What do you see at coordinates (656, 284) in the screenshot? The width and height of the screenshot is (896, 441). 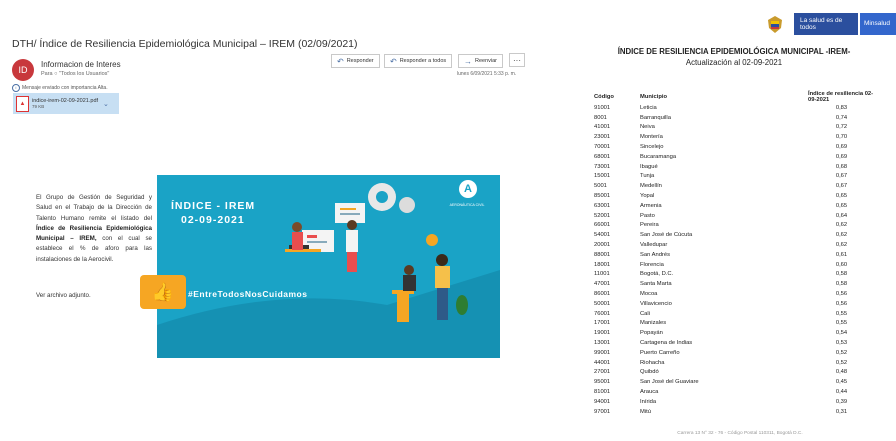 I see `cell-municipality: Santa Marta` at bounding box center [656, 284].